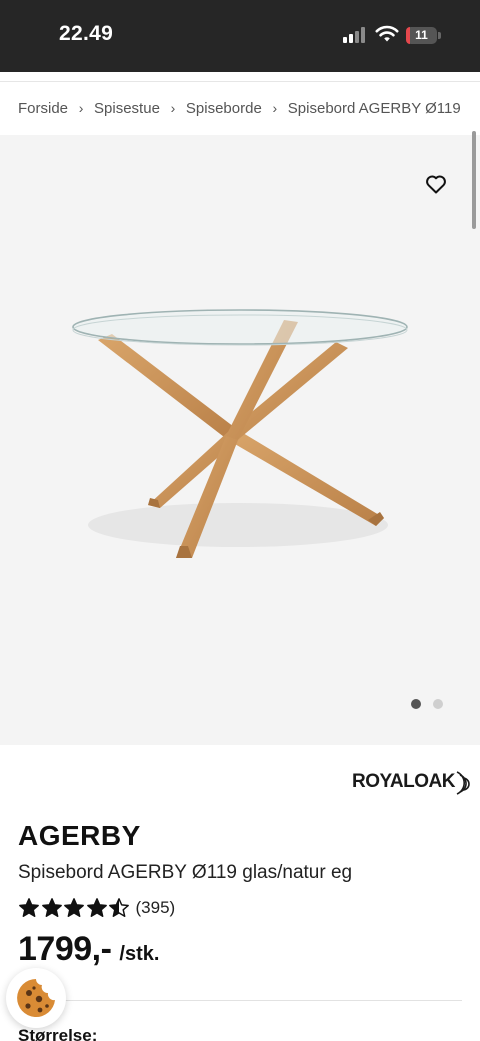 This screenshot has width=480, height=1041. I want to click on price-unit: /stk., so click(139, 954).